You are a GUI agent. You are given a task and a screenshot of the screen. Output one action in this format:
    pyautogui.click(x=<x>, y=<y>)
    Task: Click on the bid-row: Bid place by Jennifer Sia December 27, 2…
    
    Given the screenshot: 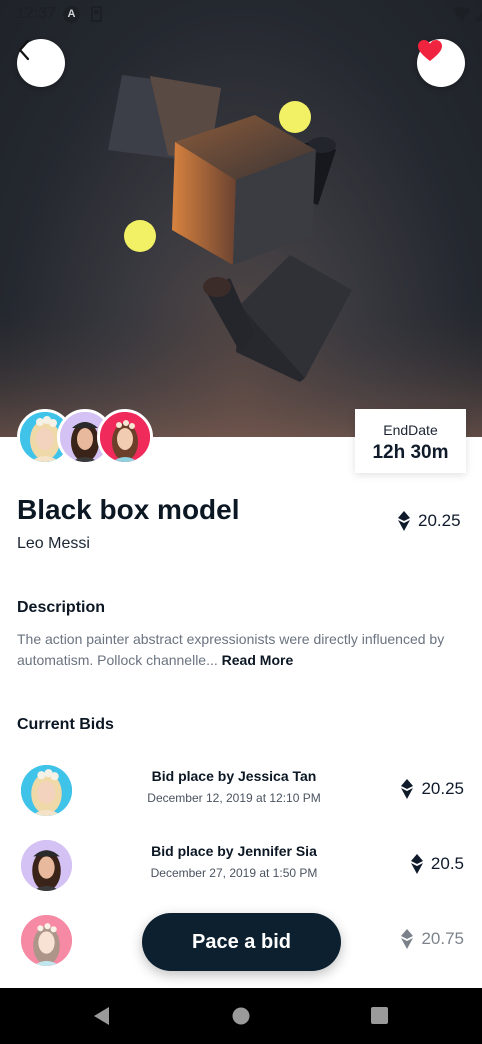 What is the action you would take?
    pyautogui.click(x=241, y=865)
    